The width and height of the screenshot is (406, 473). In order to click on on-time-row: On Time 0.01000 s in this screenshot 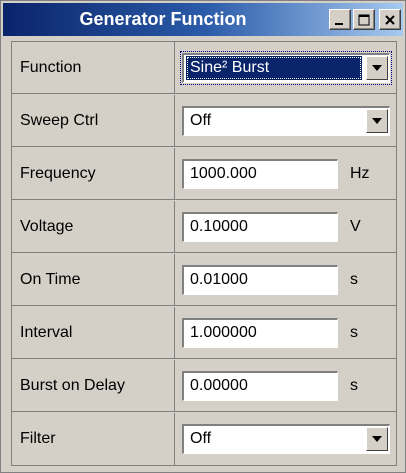, I will do `click(204, 280)`.